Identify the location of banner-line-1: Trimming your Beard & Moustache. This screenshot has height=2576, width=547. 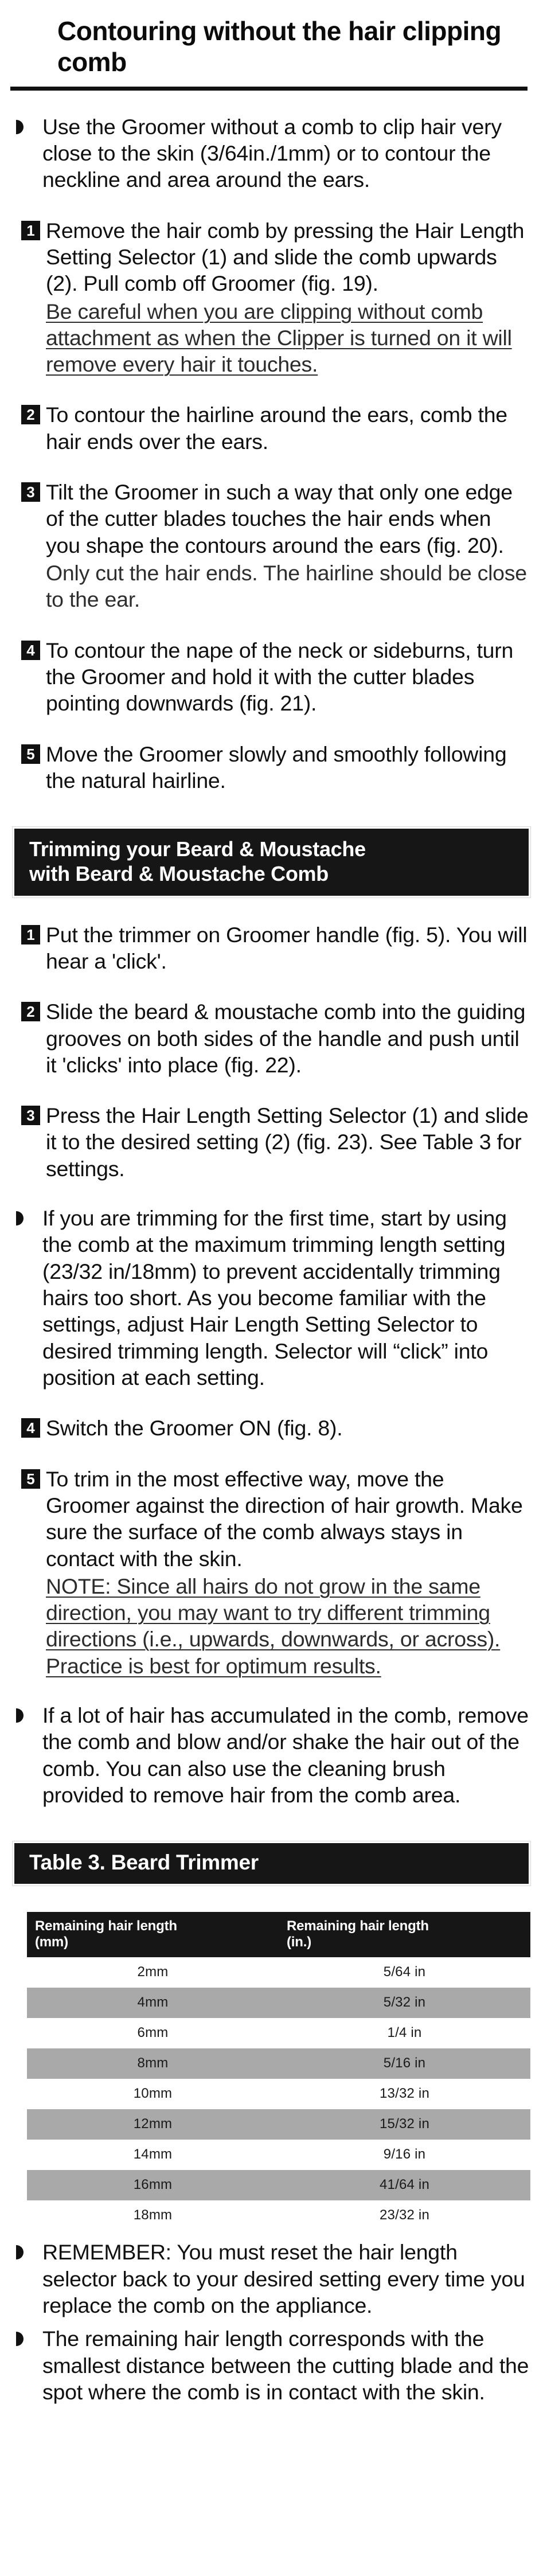
(197, 849).